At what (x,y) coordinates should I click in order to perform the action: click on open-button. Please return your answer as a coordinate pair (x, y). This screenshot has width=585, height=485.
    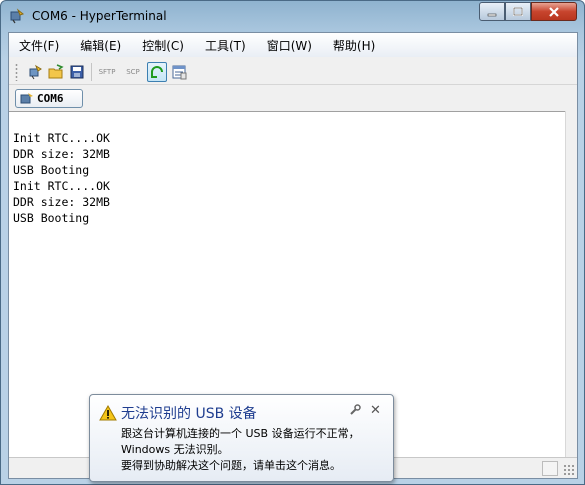
    Looking at the image, I should click on (56, 72).